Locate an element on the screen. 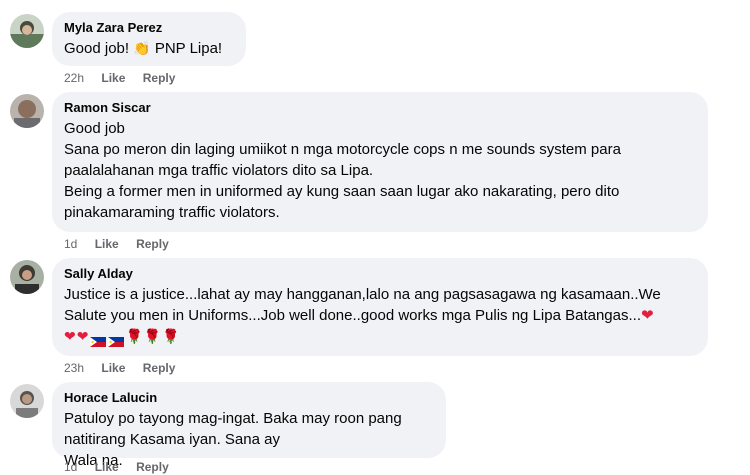 Image resolution: width=750 pixels, height=475 pixels. comment-bubble: Myla Zara Perez Good job! 👏 PNP Lipa! is located at coordinates (149, 39).